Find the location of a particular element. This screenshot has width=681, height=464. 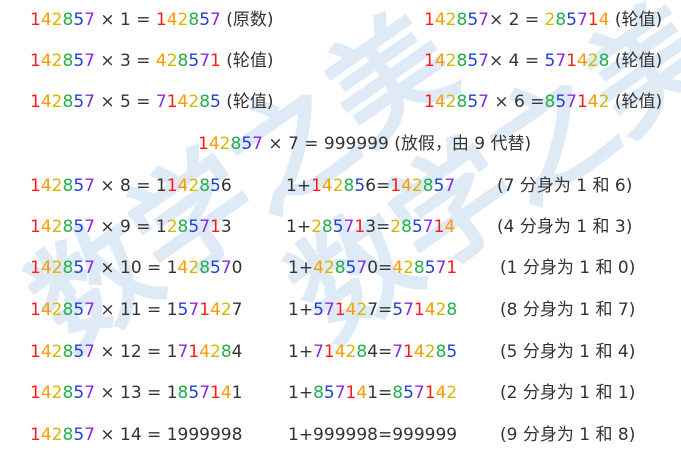

plain-text: 3= is located at coordinates (378, 227).